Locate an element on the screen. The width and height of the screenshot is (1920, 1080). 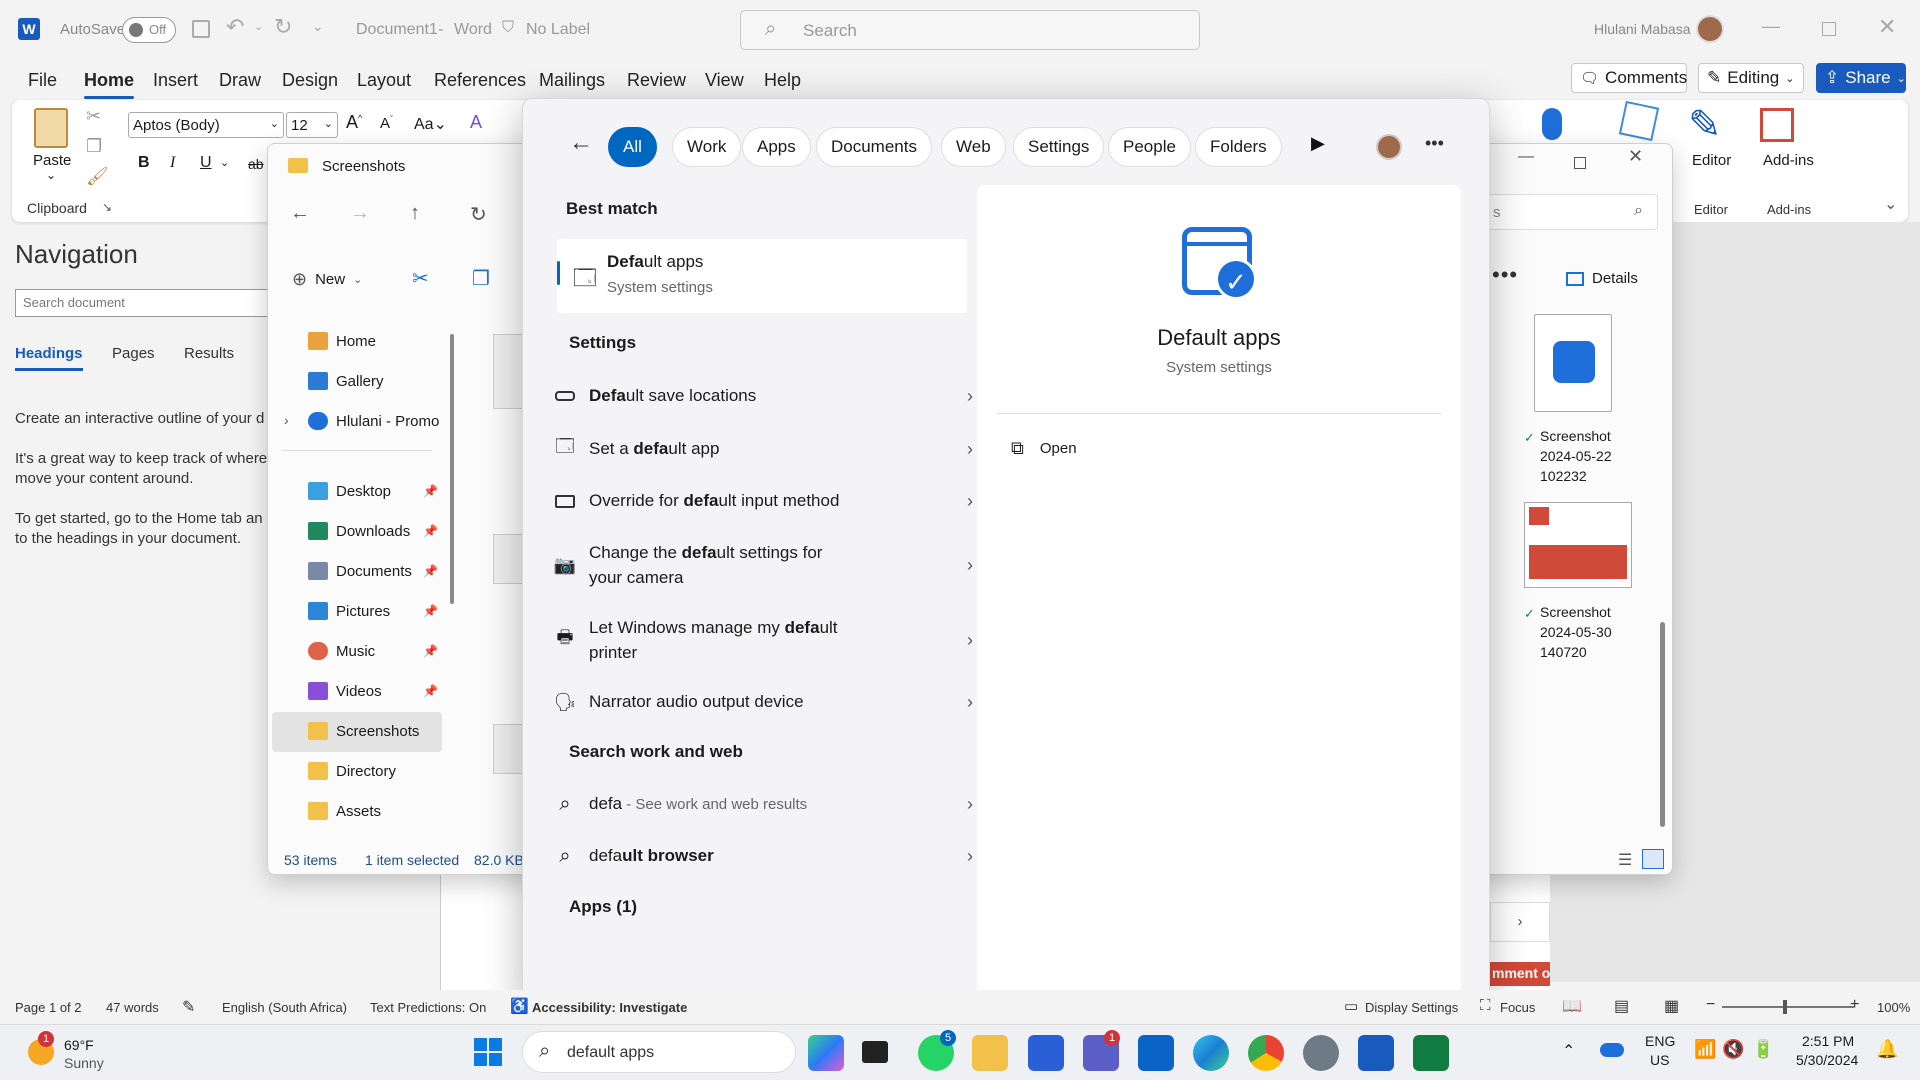
restore-icon is located at coordinates (1829, 29).